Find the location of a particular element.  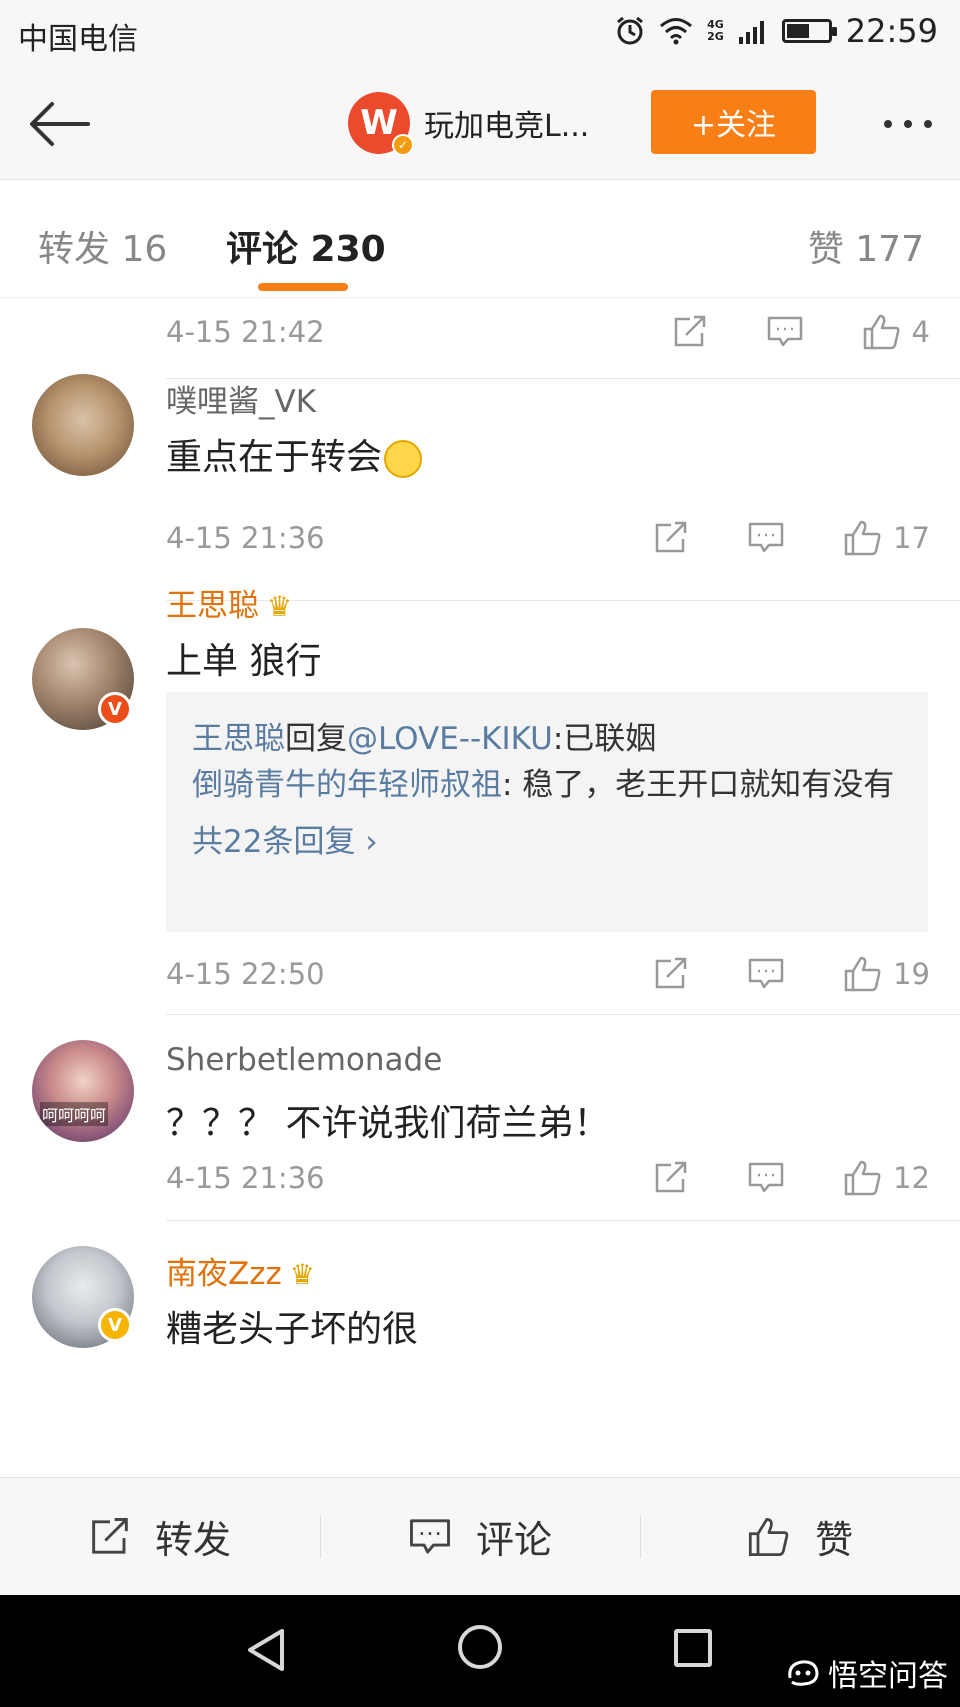

comment-meta: 4-15 21:36 17 is located at coordinates (548, 538).